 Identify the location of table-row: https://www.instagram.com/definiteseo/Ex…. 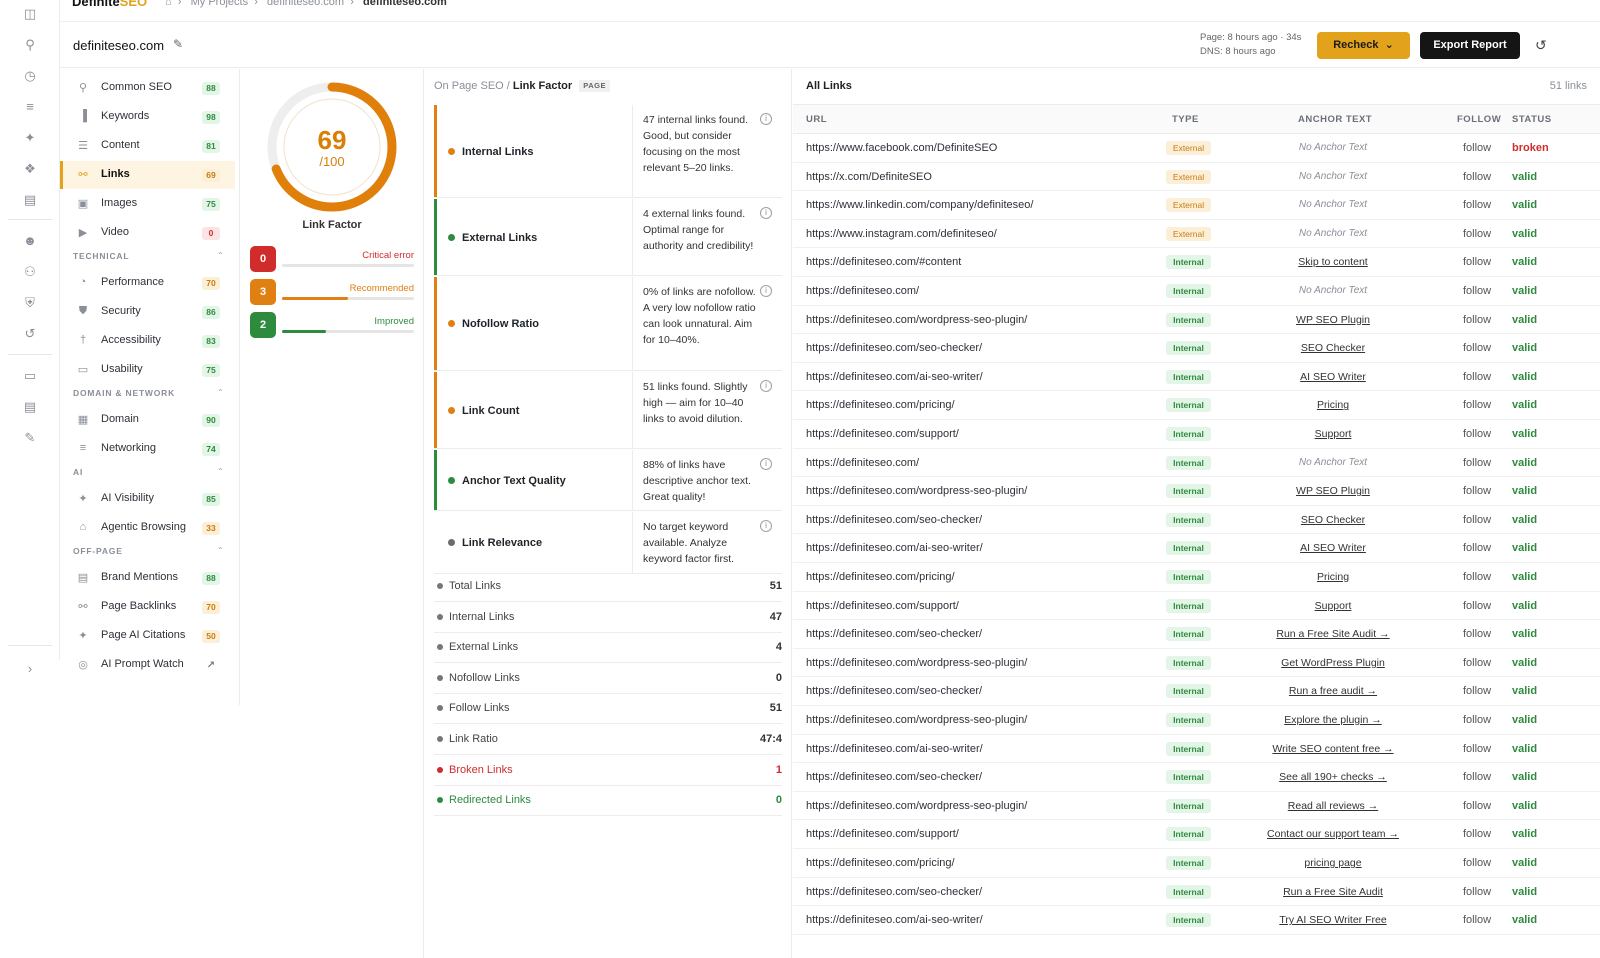
(1196, 234).